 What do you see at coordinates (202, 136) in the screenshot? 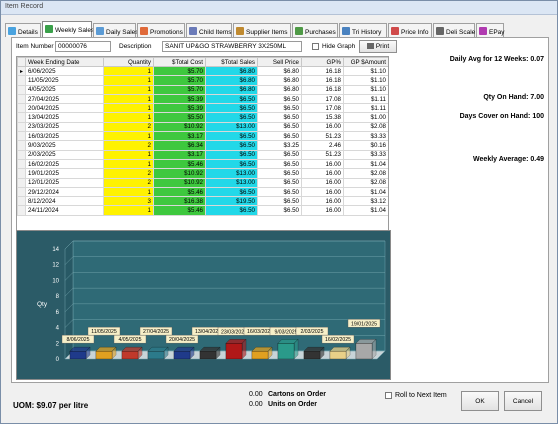
I see `table-row: 16/03/2025 1 $3.17 $6.50 $6.50 51.23 $3.33` at bounding box center [202, 136].